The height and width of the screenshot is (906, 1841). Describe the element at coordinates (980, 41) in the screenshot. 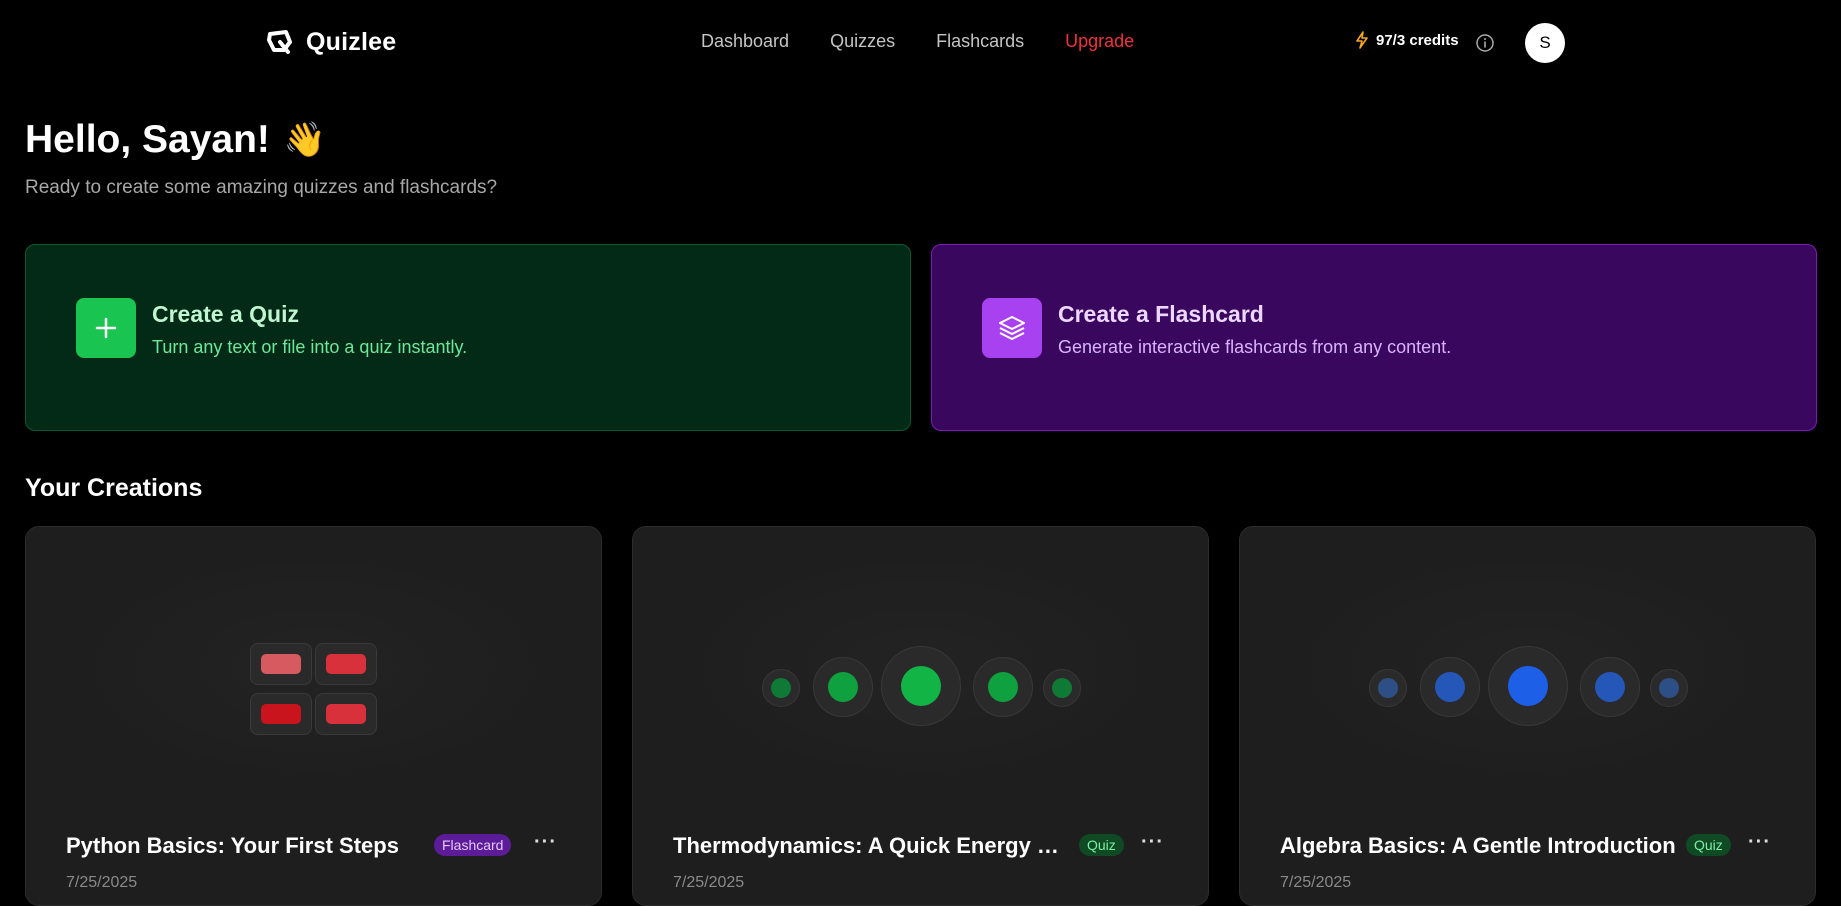

I see `nav-flashcards: Flashcards` at that location.